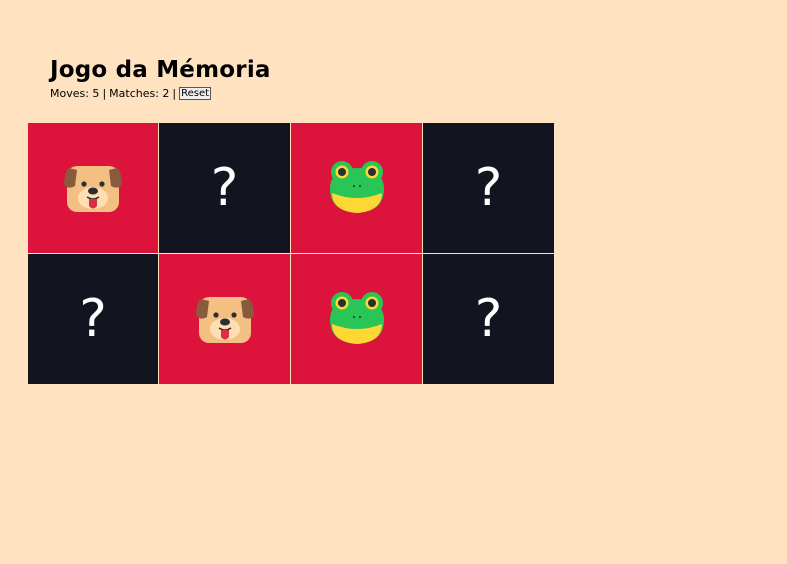 This screenshot has width=787, height=564. What do you see at coordinates (75, 93) in the screenshot?
I see `moves-counter: Moves: 5` at bounding box center [75, 93].